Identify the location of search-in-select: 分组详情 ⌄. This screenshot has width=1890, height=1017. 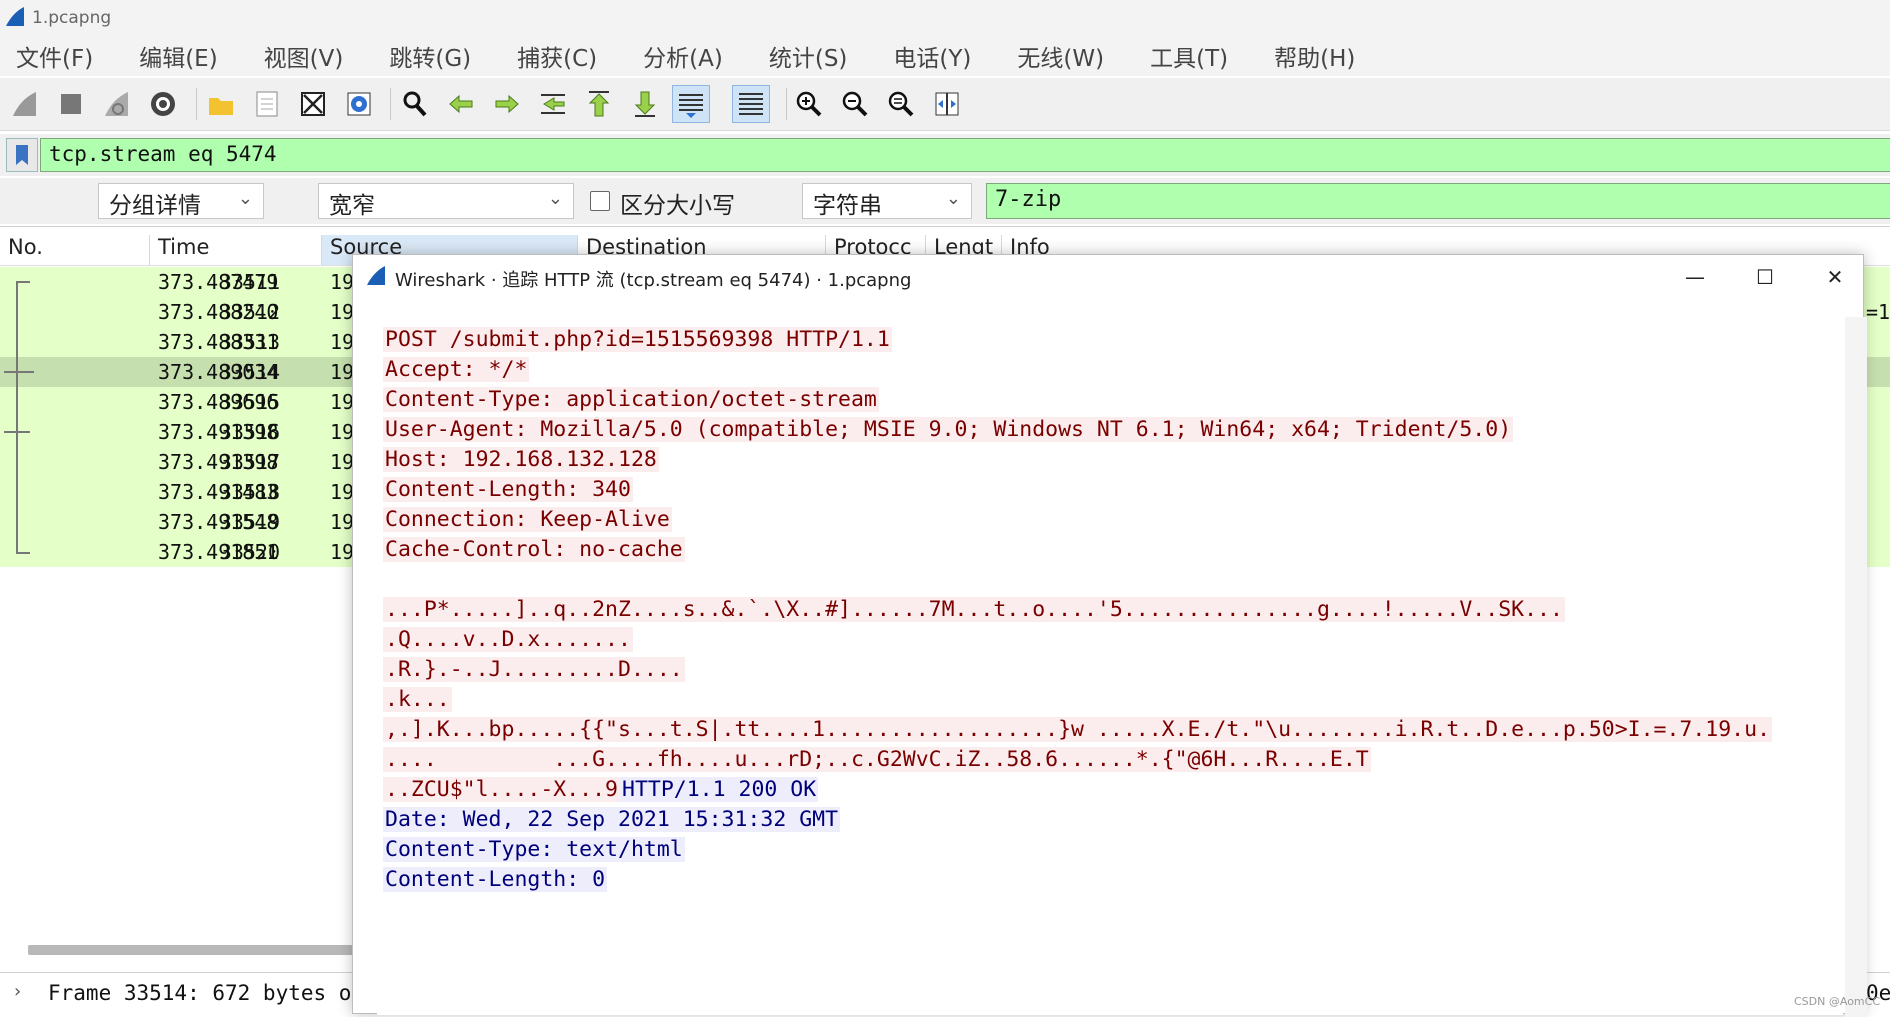
(181, 201).